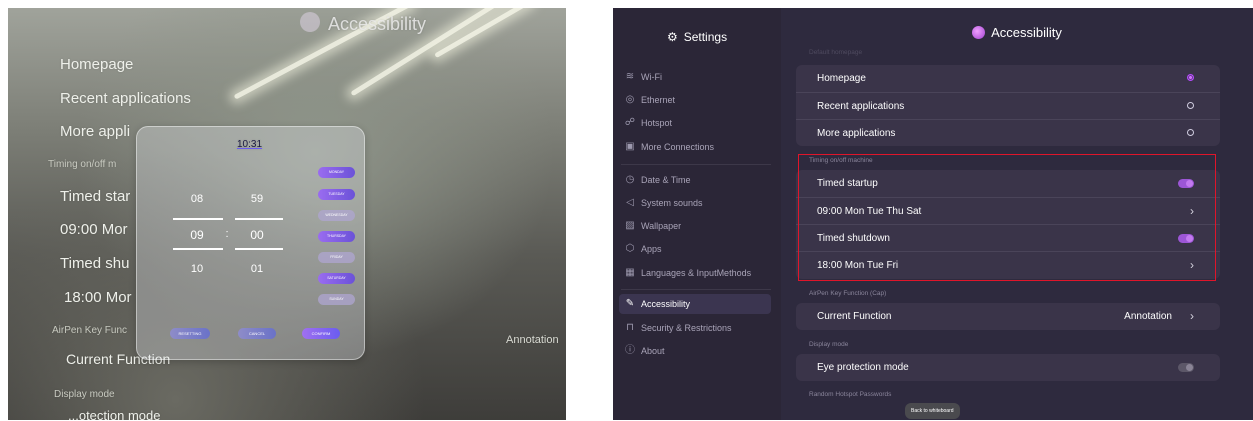 This screenshot has height=421, width=1253. Describe the element at coordinates (125, 98) in the screenshot. I see `photo-recent: Recent applications` at that location.